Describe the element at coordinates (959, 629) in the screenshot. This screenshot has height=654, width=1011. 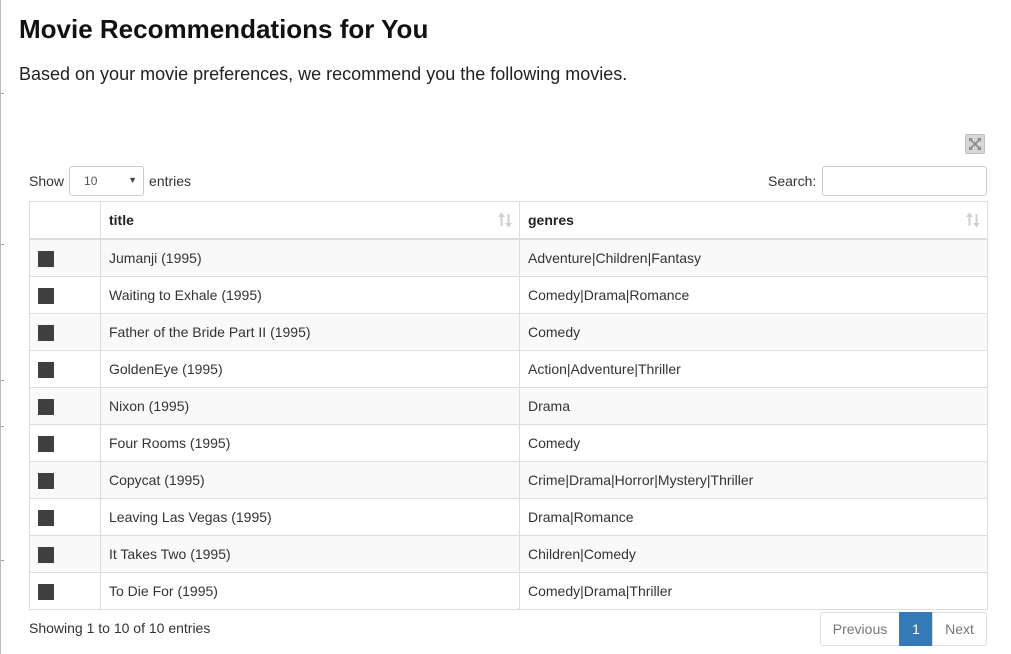
I see `next-page-button: Next` at that location.